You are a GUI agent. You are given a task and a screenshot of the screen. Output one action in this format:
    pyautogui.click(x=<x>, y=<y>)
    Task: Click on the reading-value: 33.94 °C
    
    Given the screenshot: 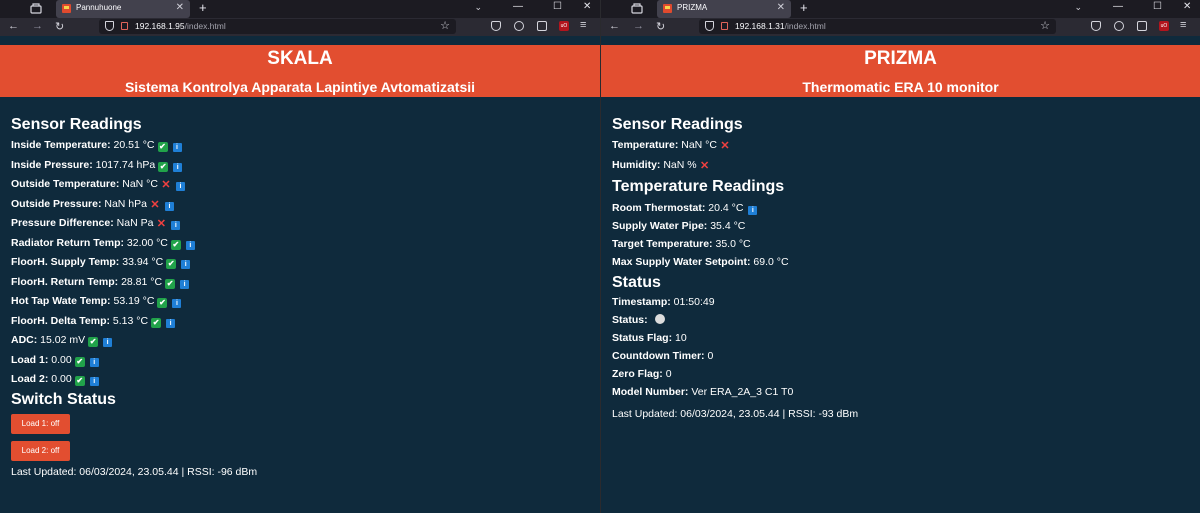 What is the action you would take?
    pyautogui.click(x=143, y=262)
    